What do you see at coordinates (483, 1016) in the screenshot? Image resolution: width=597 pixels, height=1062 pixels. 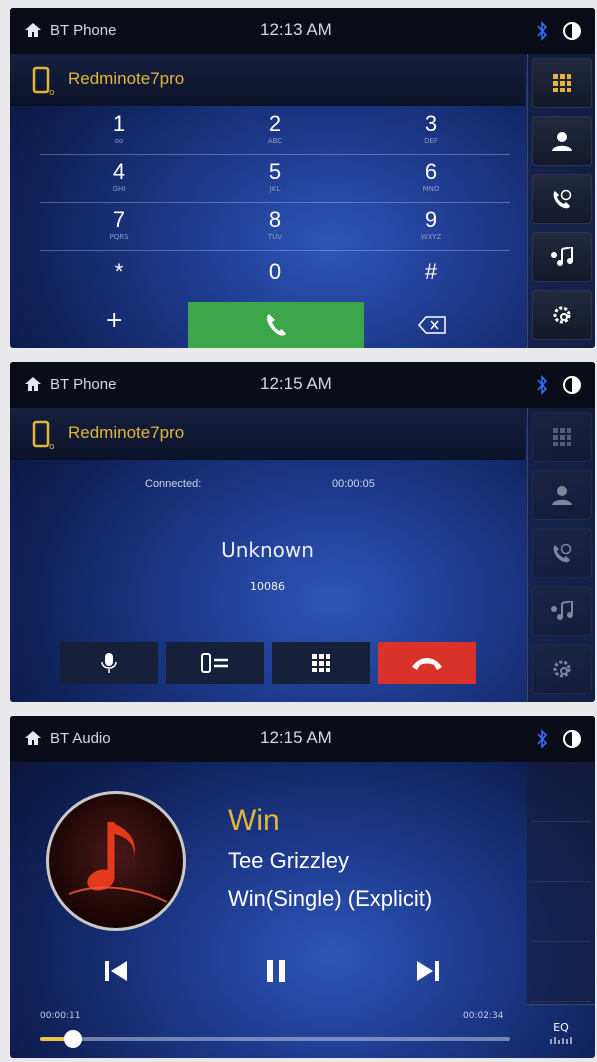 I see `total-time: 00:02:34` at bounding box center [483, 1016].